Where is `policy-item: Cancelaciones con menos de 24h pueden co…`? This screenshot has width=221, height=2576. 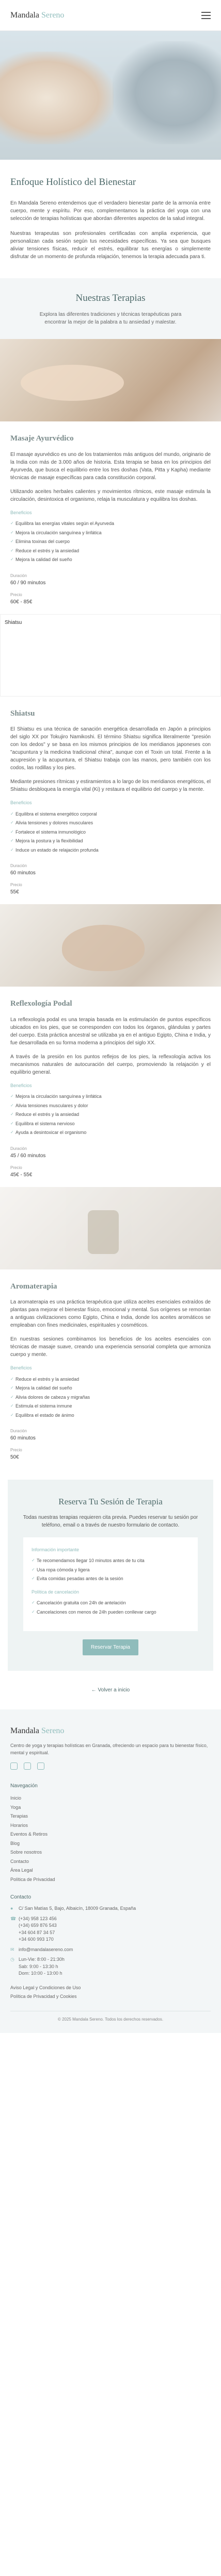
policy-item: Cancelaciones con menos de 24h pueden co… is located at coordinates (110, 1612).